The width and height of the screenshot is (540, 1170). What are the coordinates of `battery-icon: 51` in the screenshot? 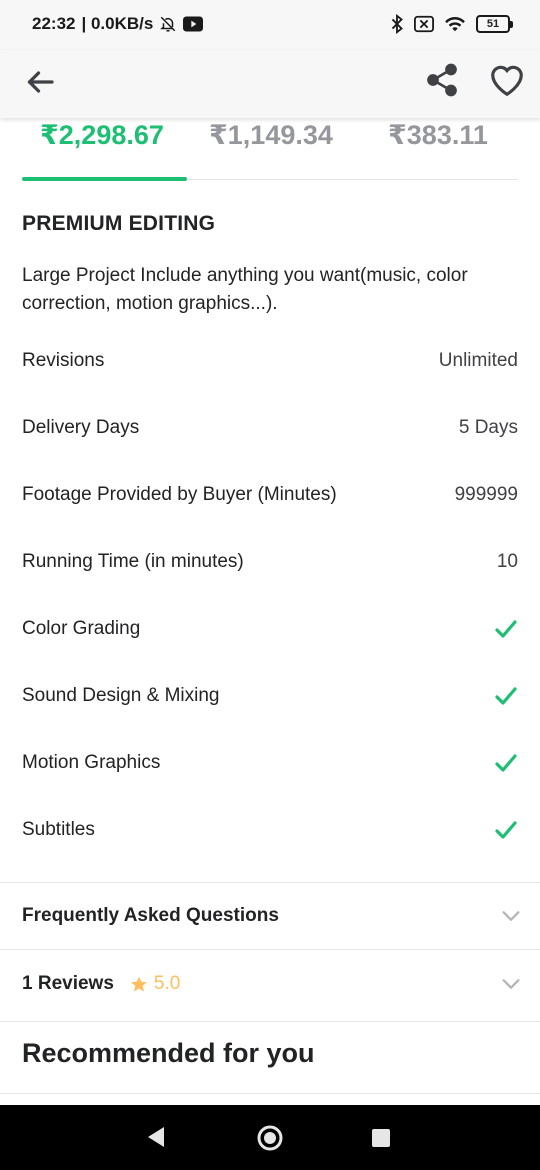 It's located at (494, 24).